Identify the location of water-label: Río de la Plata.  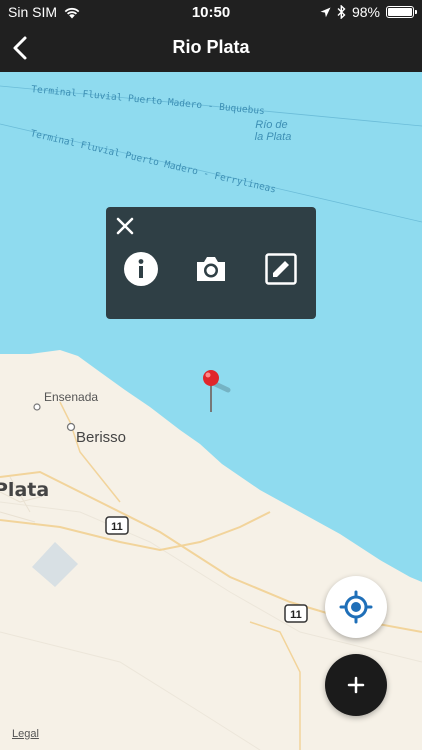
(273, 131).